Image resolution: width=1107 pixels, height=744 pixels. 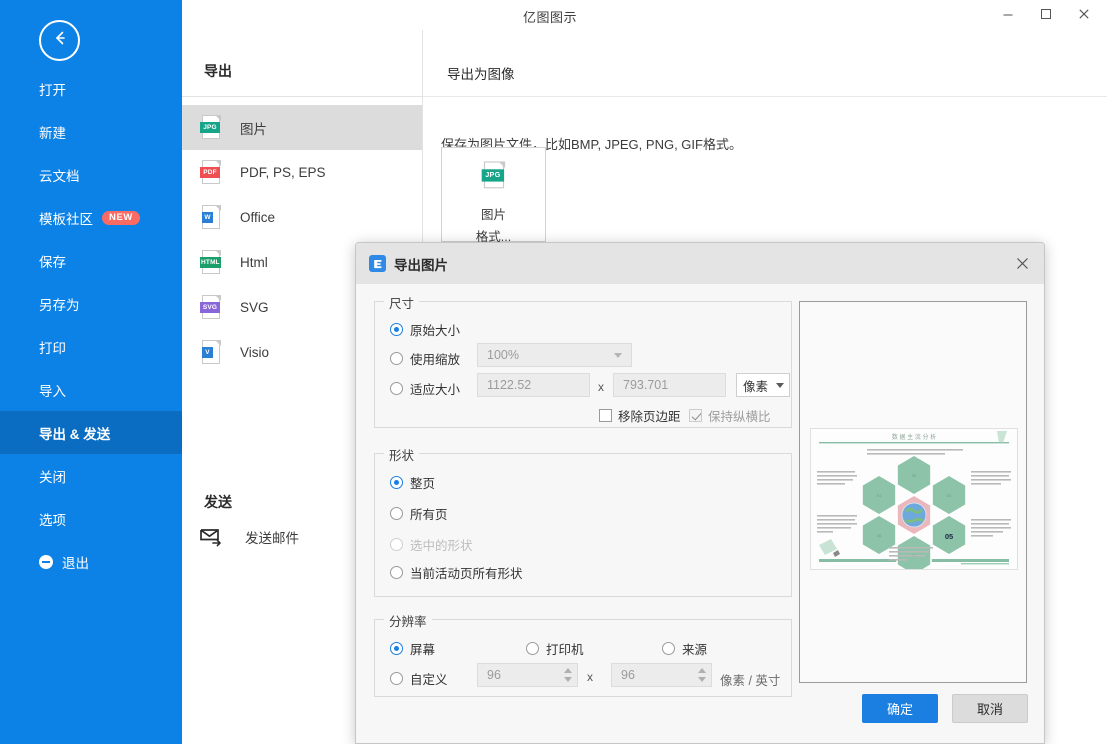 I want to click on maximize-button, so click(x=1046, y=14).